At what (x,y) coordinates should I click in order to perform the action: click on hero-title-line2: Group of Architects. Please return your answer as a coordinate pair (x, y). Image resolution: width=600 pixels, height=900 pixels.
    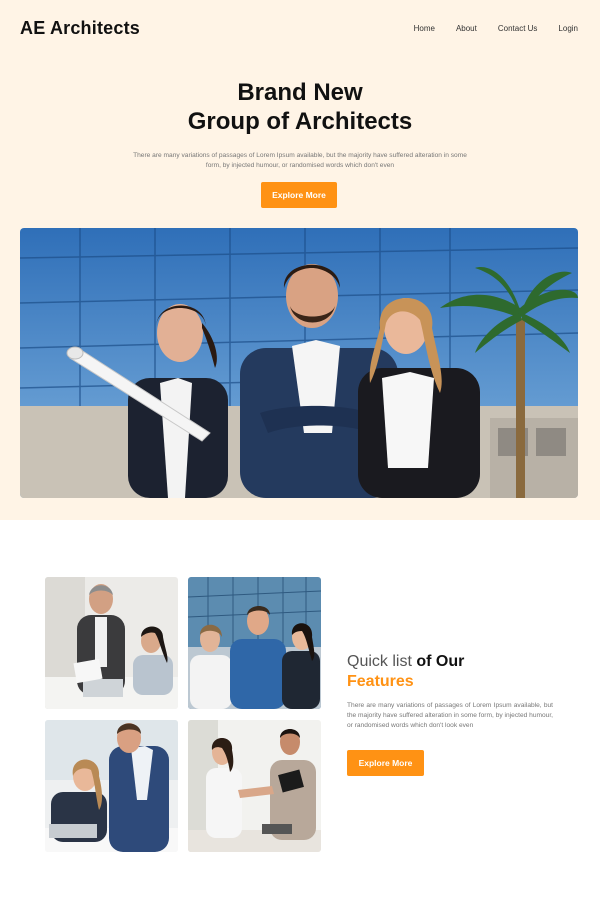
    Looking at the image, I should click on (300, 121).